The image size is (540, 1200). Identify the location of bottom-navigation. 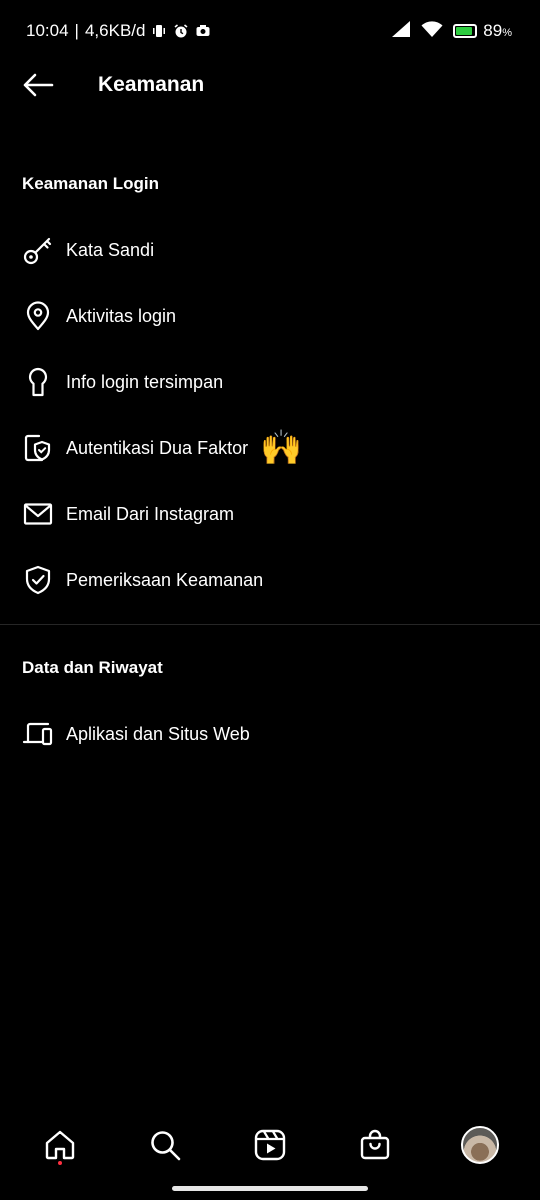
(270, 1145).